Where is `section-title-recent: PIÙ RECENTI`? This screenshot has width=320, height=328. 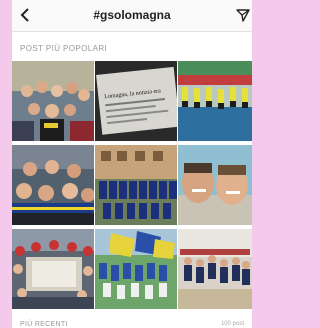
section-title-recent: PIÙ RECENTI is located at coordinates (44, 324).